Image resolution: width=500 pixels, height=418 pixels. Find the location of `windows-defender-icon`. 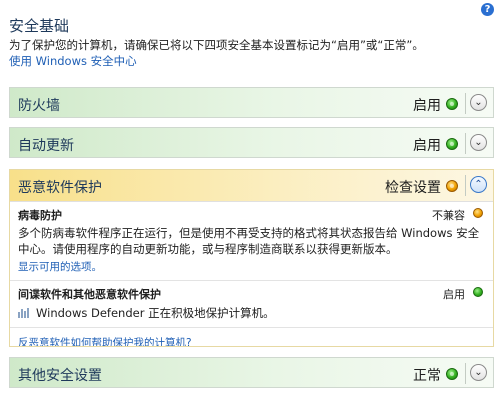

windows-defender-icon is located at coordinates (24, 313).